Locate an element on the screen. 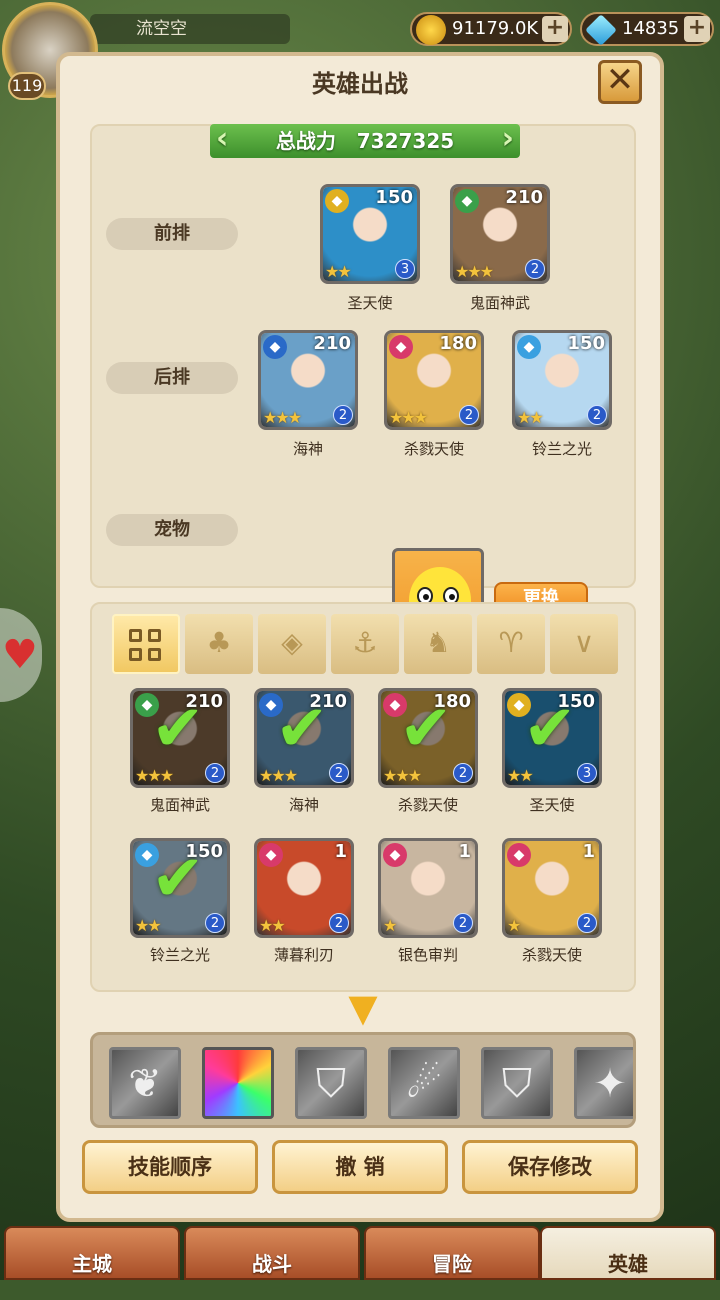 The height and width of the screenshot is (1300, 720). chevron-left-icon: ‹ is located at coordinates (222, 138).